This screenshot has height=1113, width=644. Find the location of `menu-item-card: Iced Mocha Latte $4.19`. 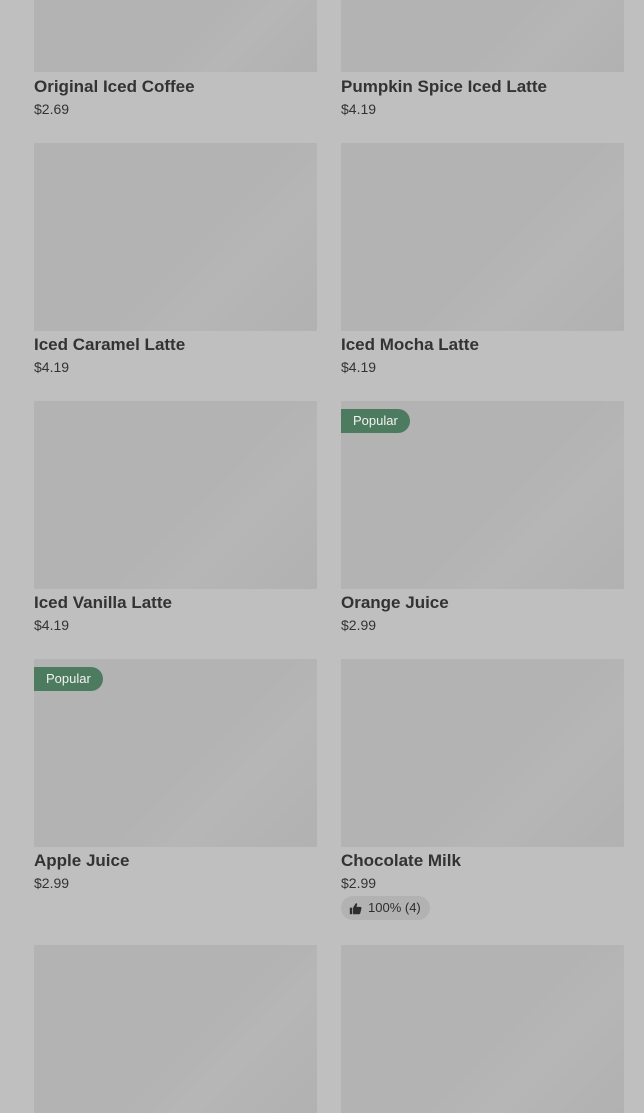

menu-item-card: Iced Mocha Latte $4.19 is located at coordinates (482, 263).